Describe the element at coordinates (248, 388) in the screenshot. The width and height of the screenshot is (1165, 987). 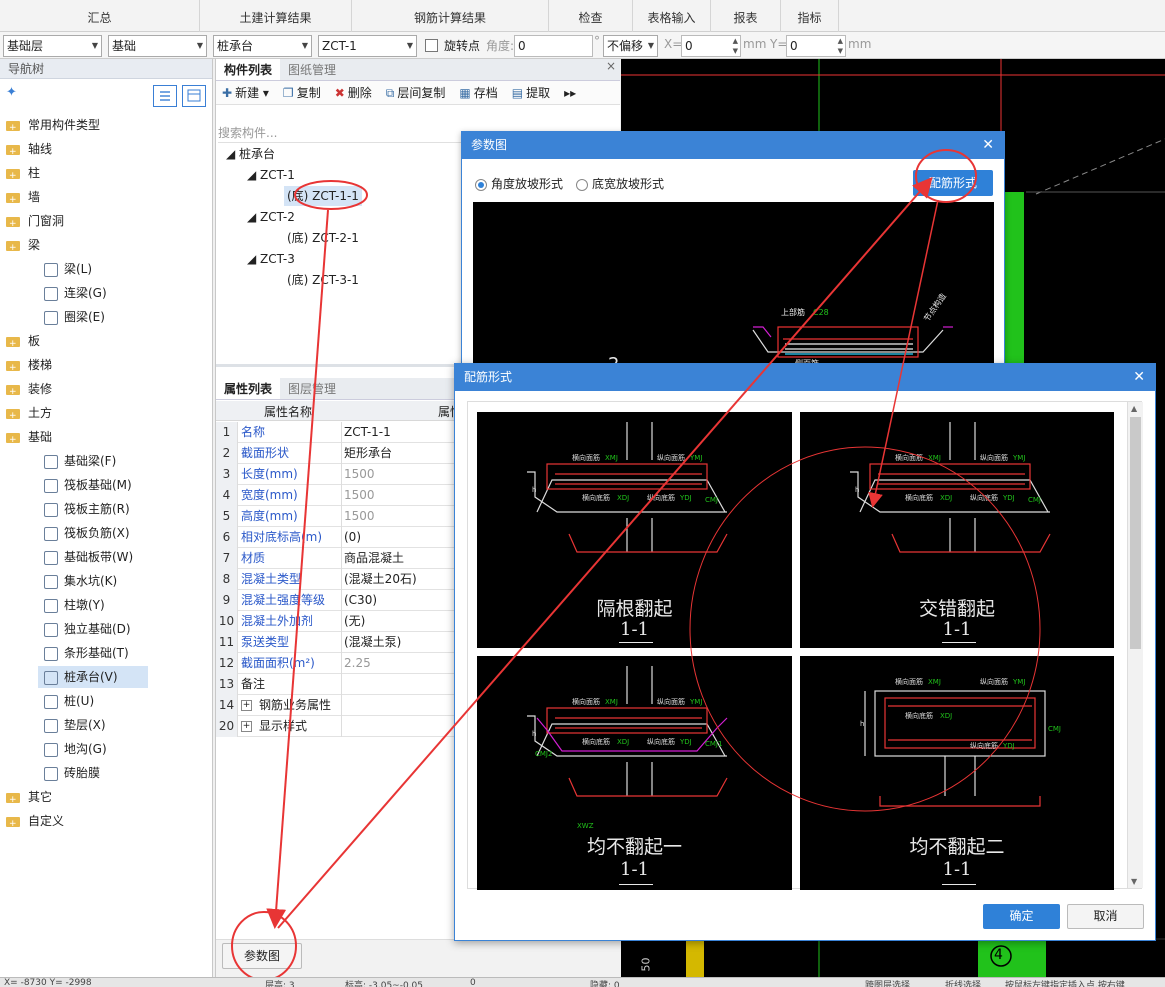
I see `tab-property-list: 属性列表` at that location.